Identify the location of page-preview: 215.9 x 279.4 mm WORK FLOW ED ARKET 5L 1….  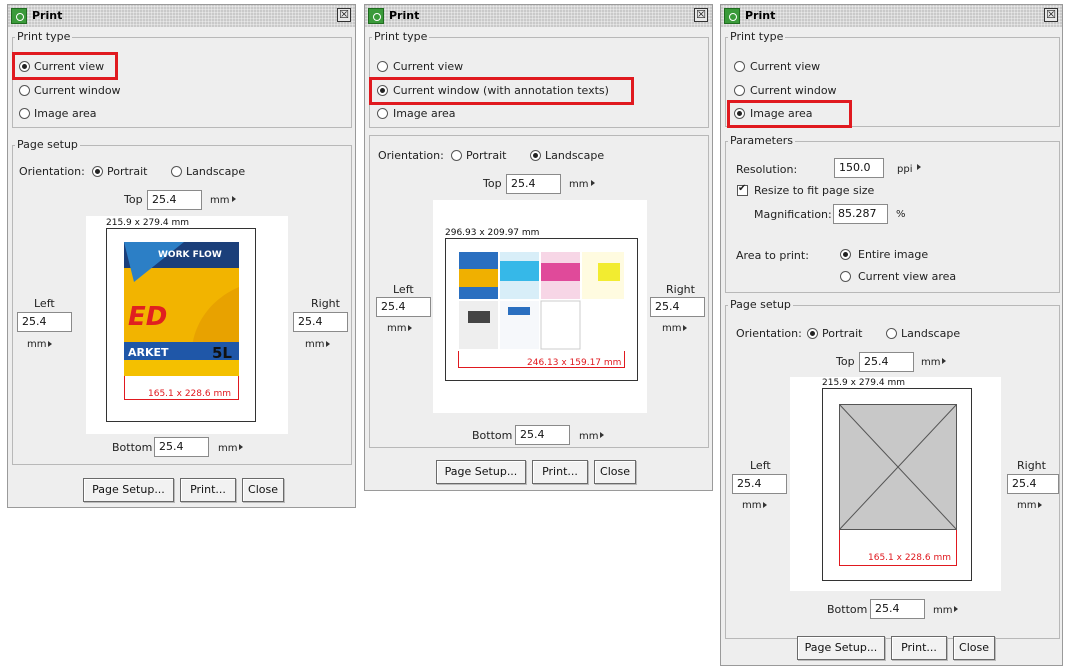
(187, 325).